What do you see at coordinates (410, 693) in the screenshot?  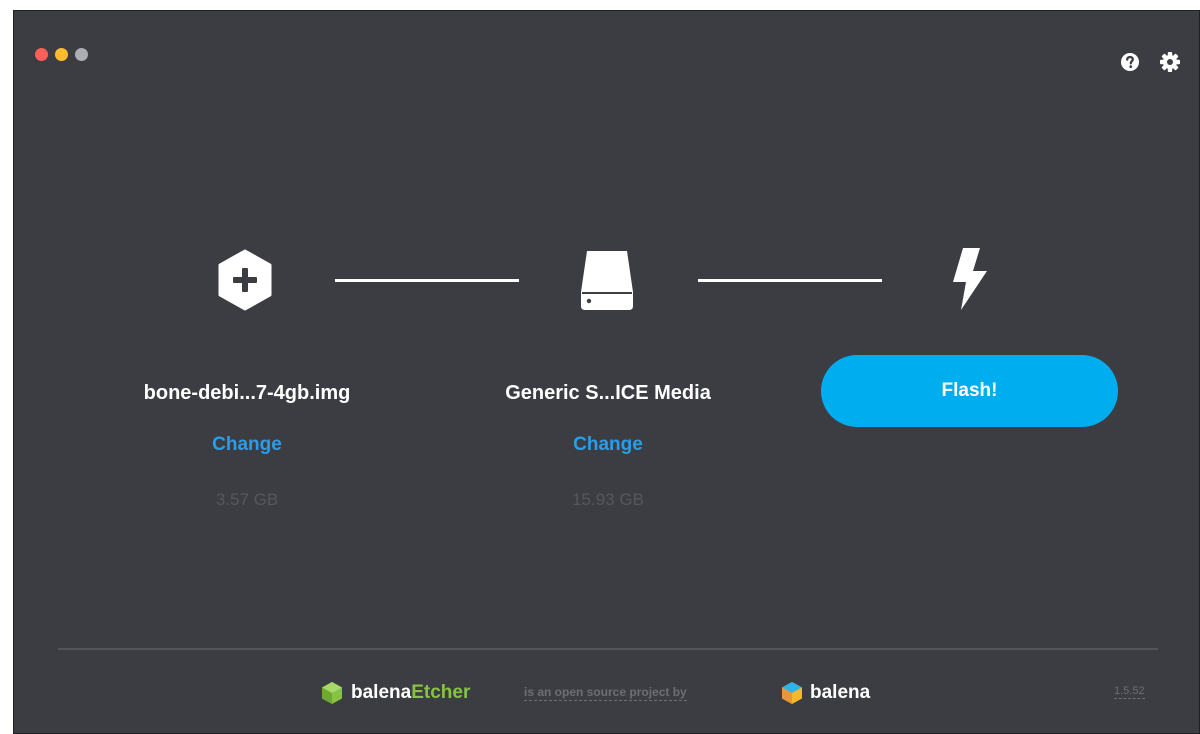 I see `balena-etcher-logo-text: balenaEtcher` at bounding box center [410, 693].